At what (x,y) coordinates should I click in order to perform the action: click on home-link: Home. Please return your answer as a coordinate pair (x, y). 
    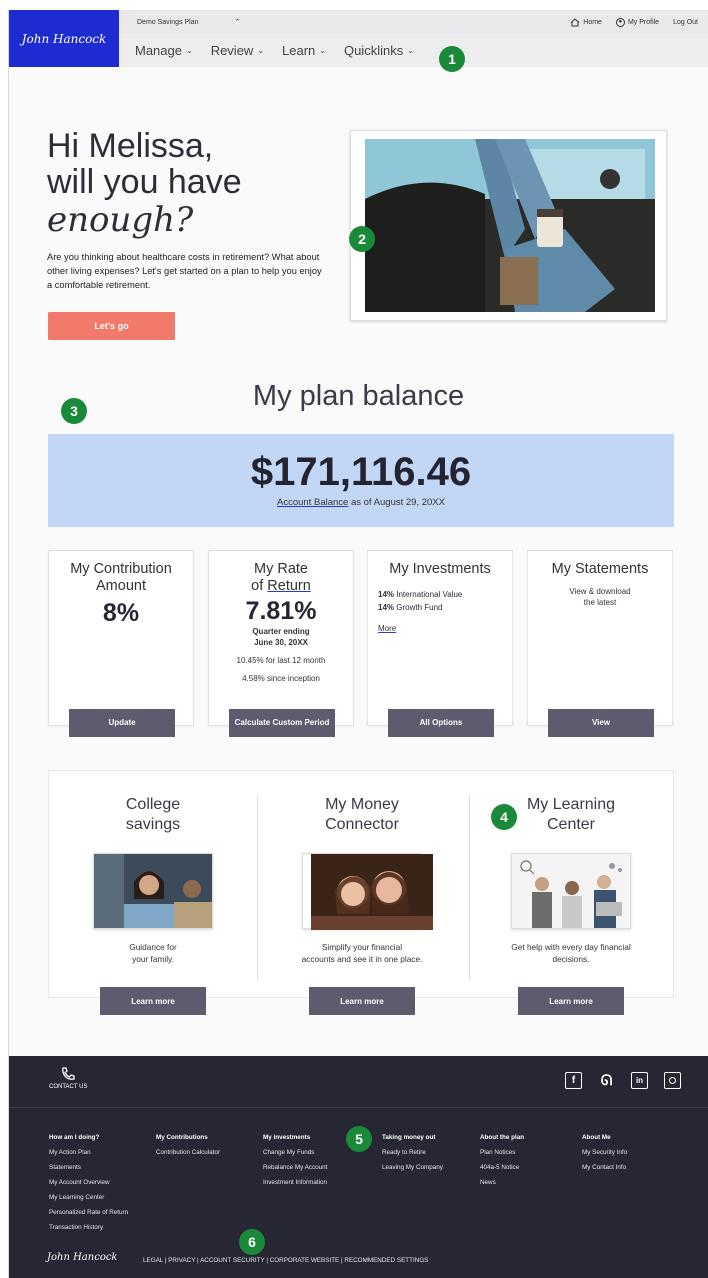
    Looking at the image, I should click on (586, 22).